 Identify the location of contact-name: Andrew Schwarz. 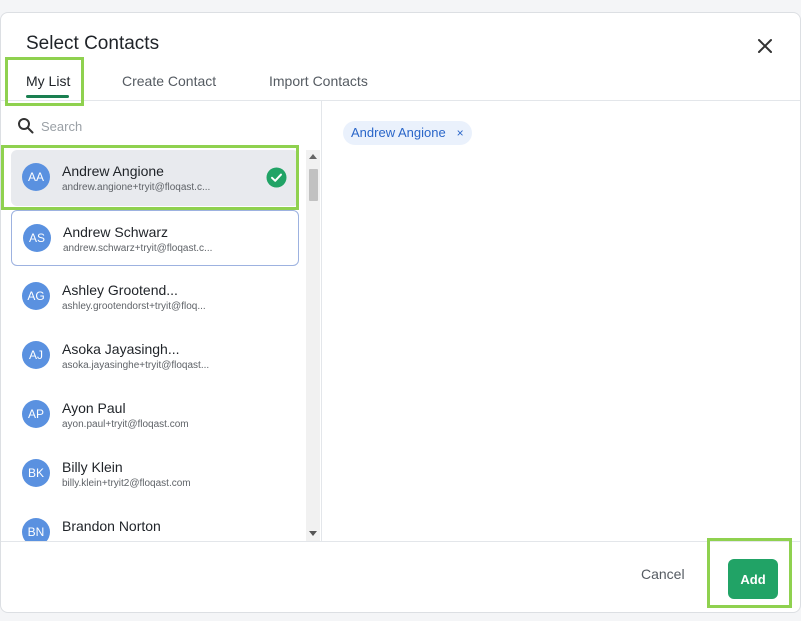
(116, 232).